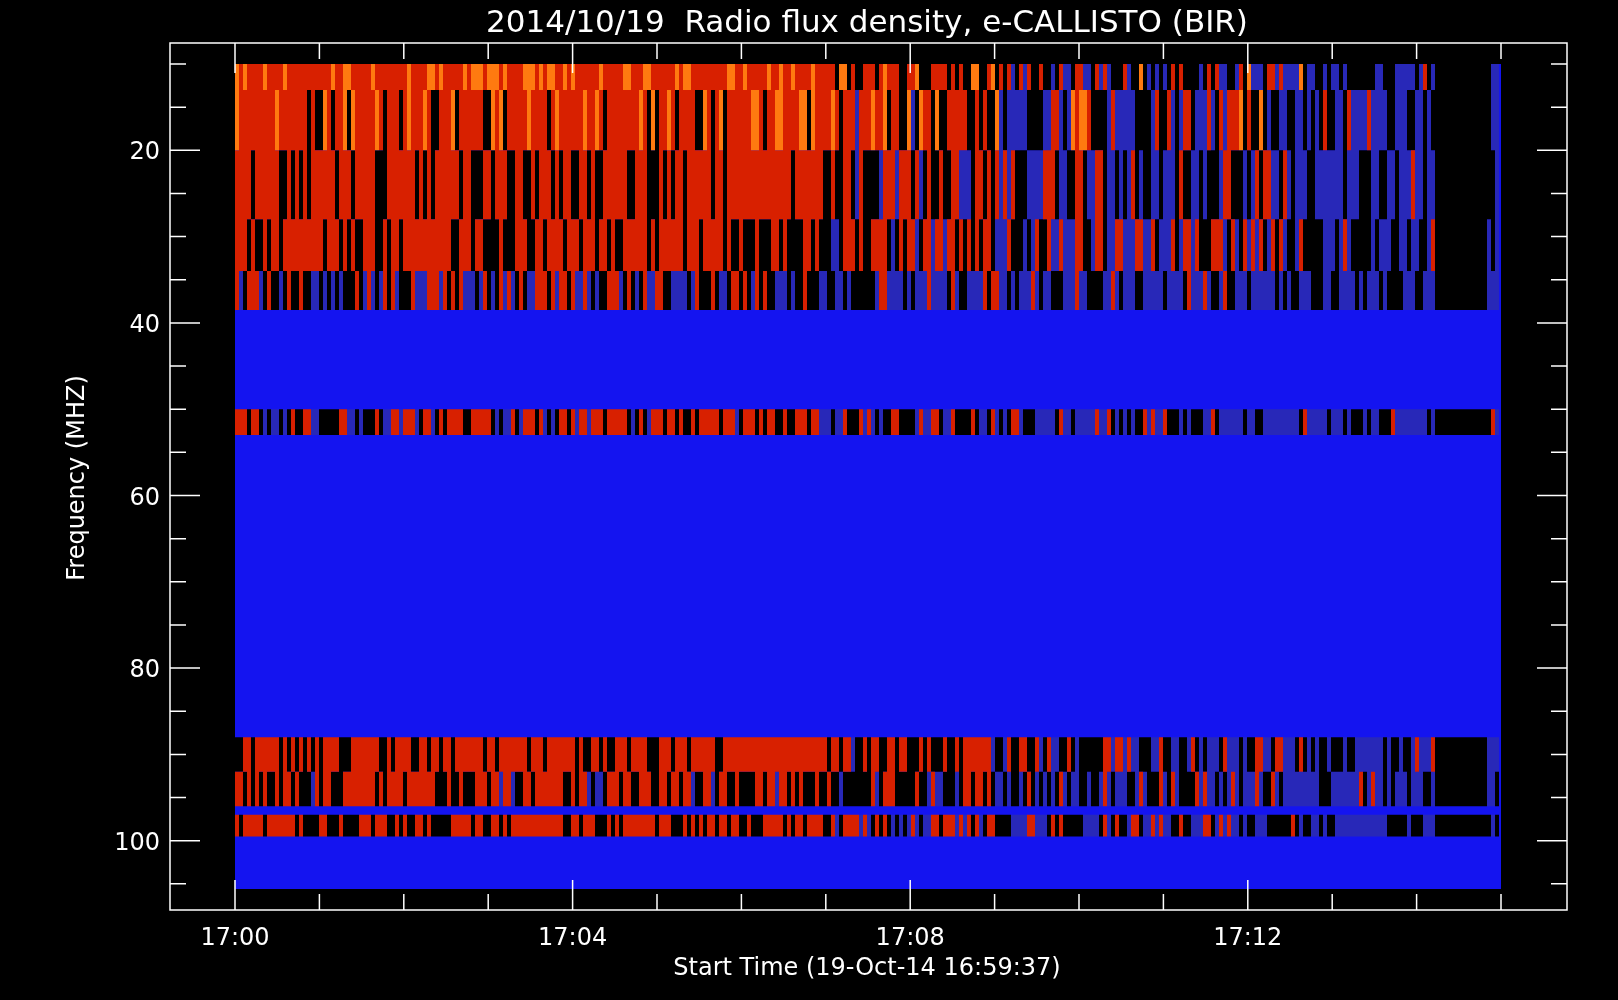 The height and width of the screenshot is (1000, 1618). What do you see at coordinates (144, 669) in the screenshot?
I see `y-tick-label: 80` at bounding box center [144, 669].